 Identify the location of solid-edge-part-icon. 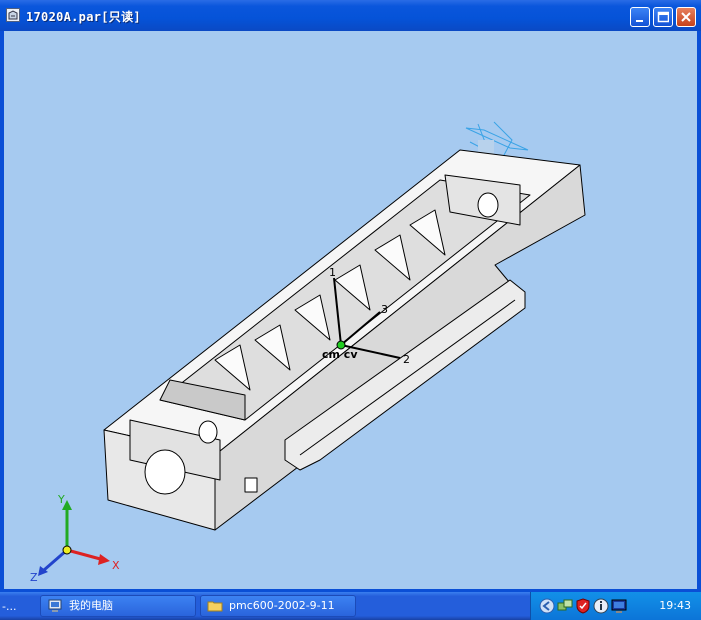
(13, 15).